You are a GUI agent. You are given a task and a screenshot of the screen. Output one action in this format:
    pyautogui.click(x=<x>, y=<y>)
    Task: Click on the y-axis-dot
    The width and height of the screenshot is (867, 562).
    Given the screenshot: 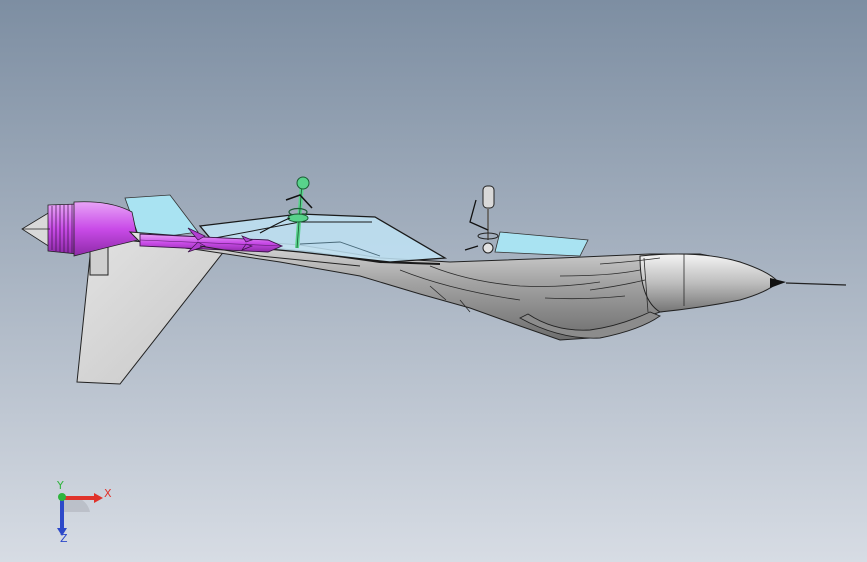 What is the action you would take?
    pyautogui.click(x=62, y=497)
    